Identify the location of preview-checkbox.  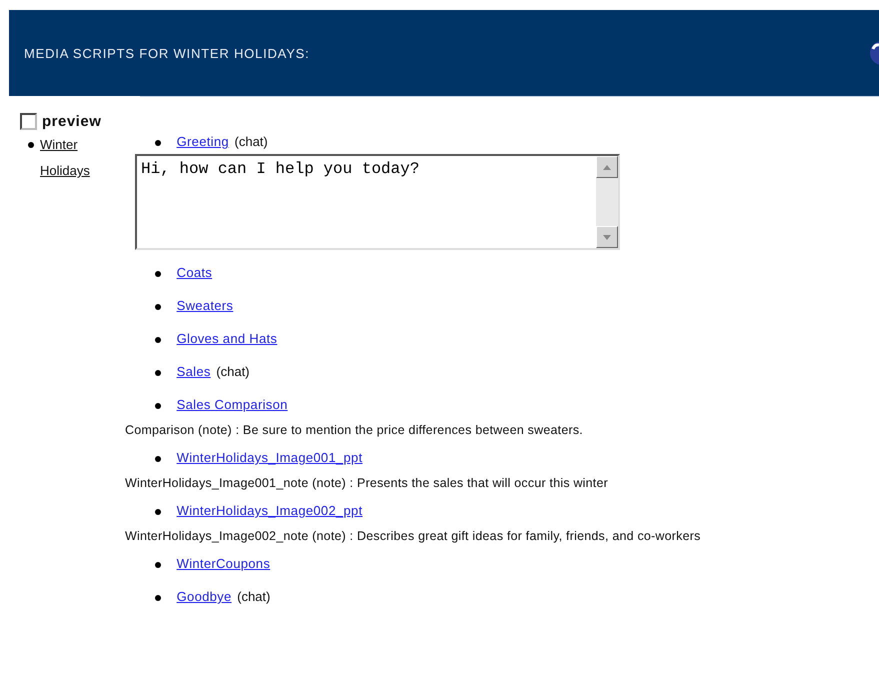
(28, 121).